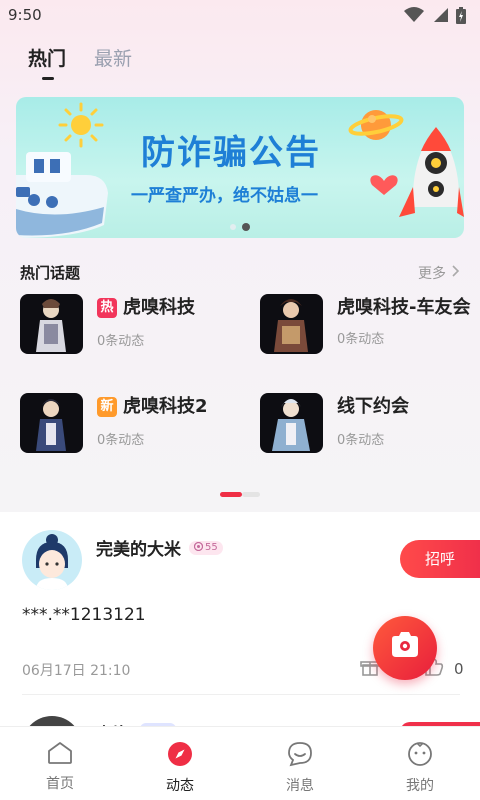 Image resolution: width=480 pixels, height=800 pixels. Describe the element at coordinates (114, 423) in the screenshot. I see `topic-item: 新 虎嗅科技2 0条动态` at that location.